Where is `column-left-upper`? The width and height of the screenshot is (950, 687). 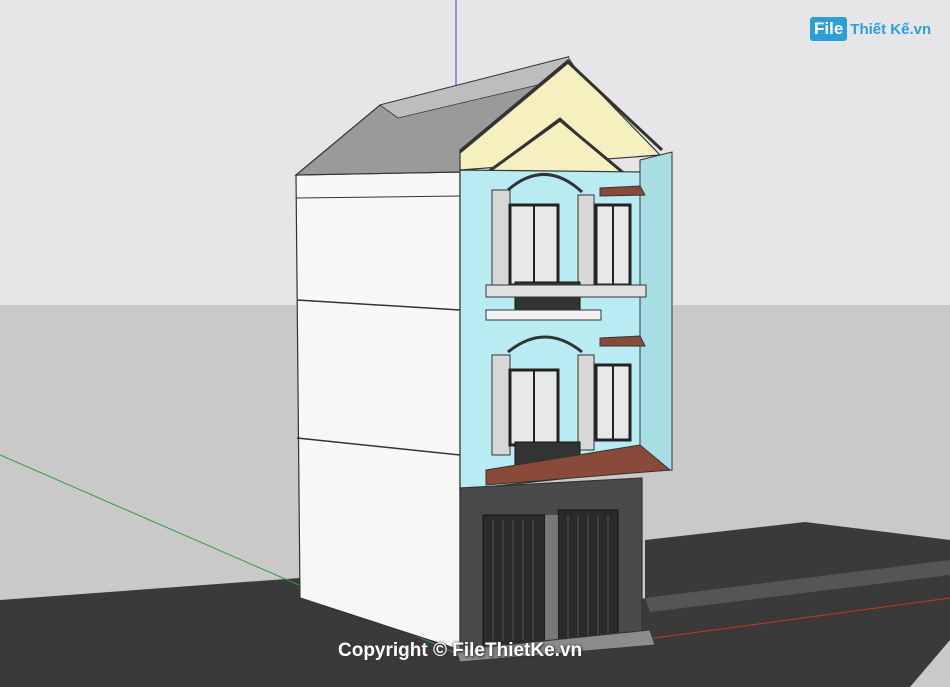
column-left-upper is located at coordinates (501, 240).